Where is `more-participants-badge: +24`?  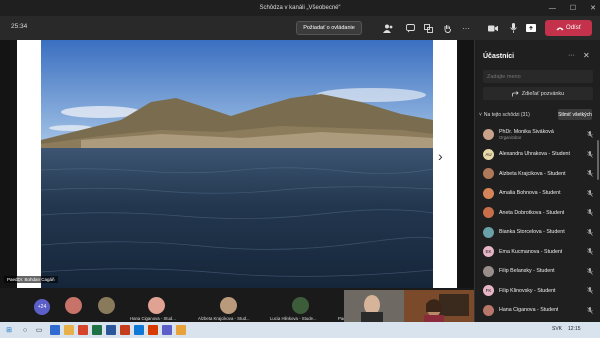 more-participants-badge: +24 is located at coordinates (42, 307).